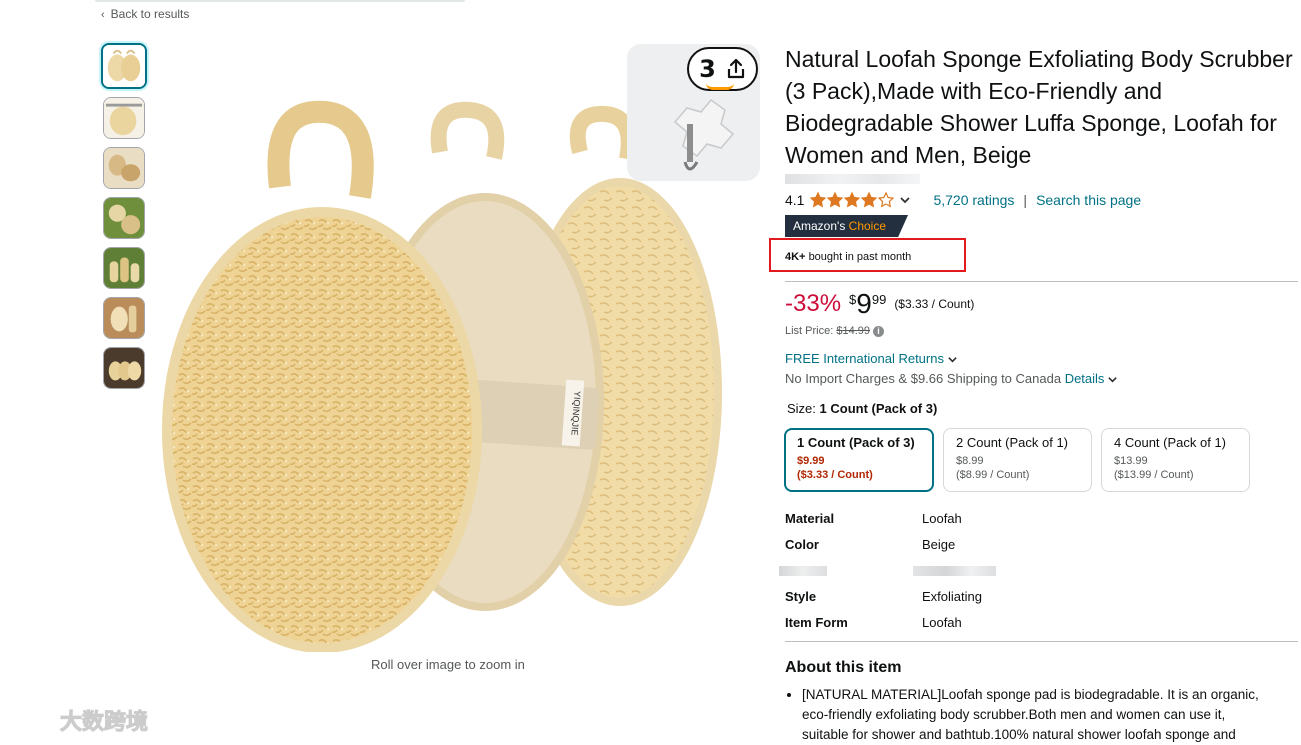  What do you see at coordinates (280, 1) in the screenshot?
I see `top-bar-shadow` at bounding box center [280, 1].